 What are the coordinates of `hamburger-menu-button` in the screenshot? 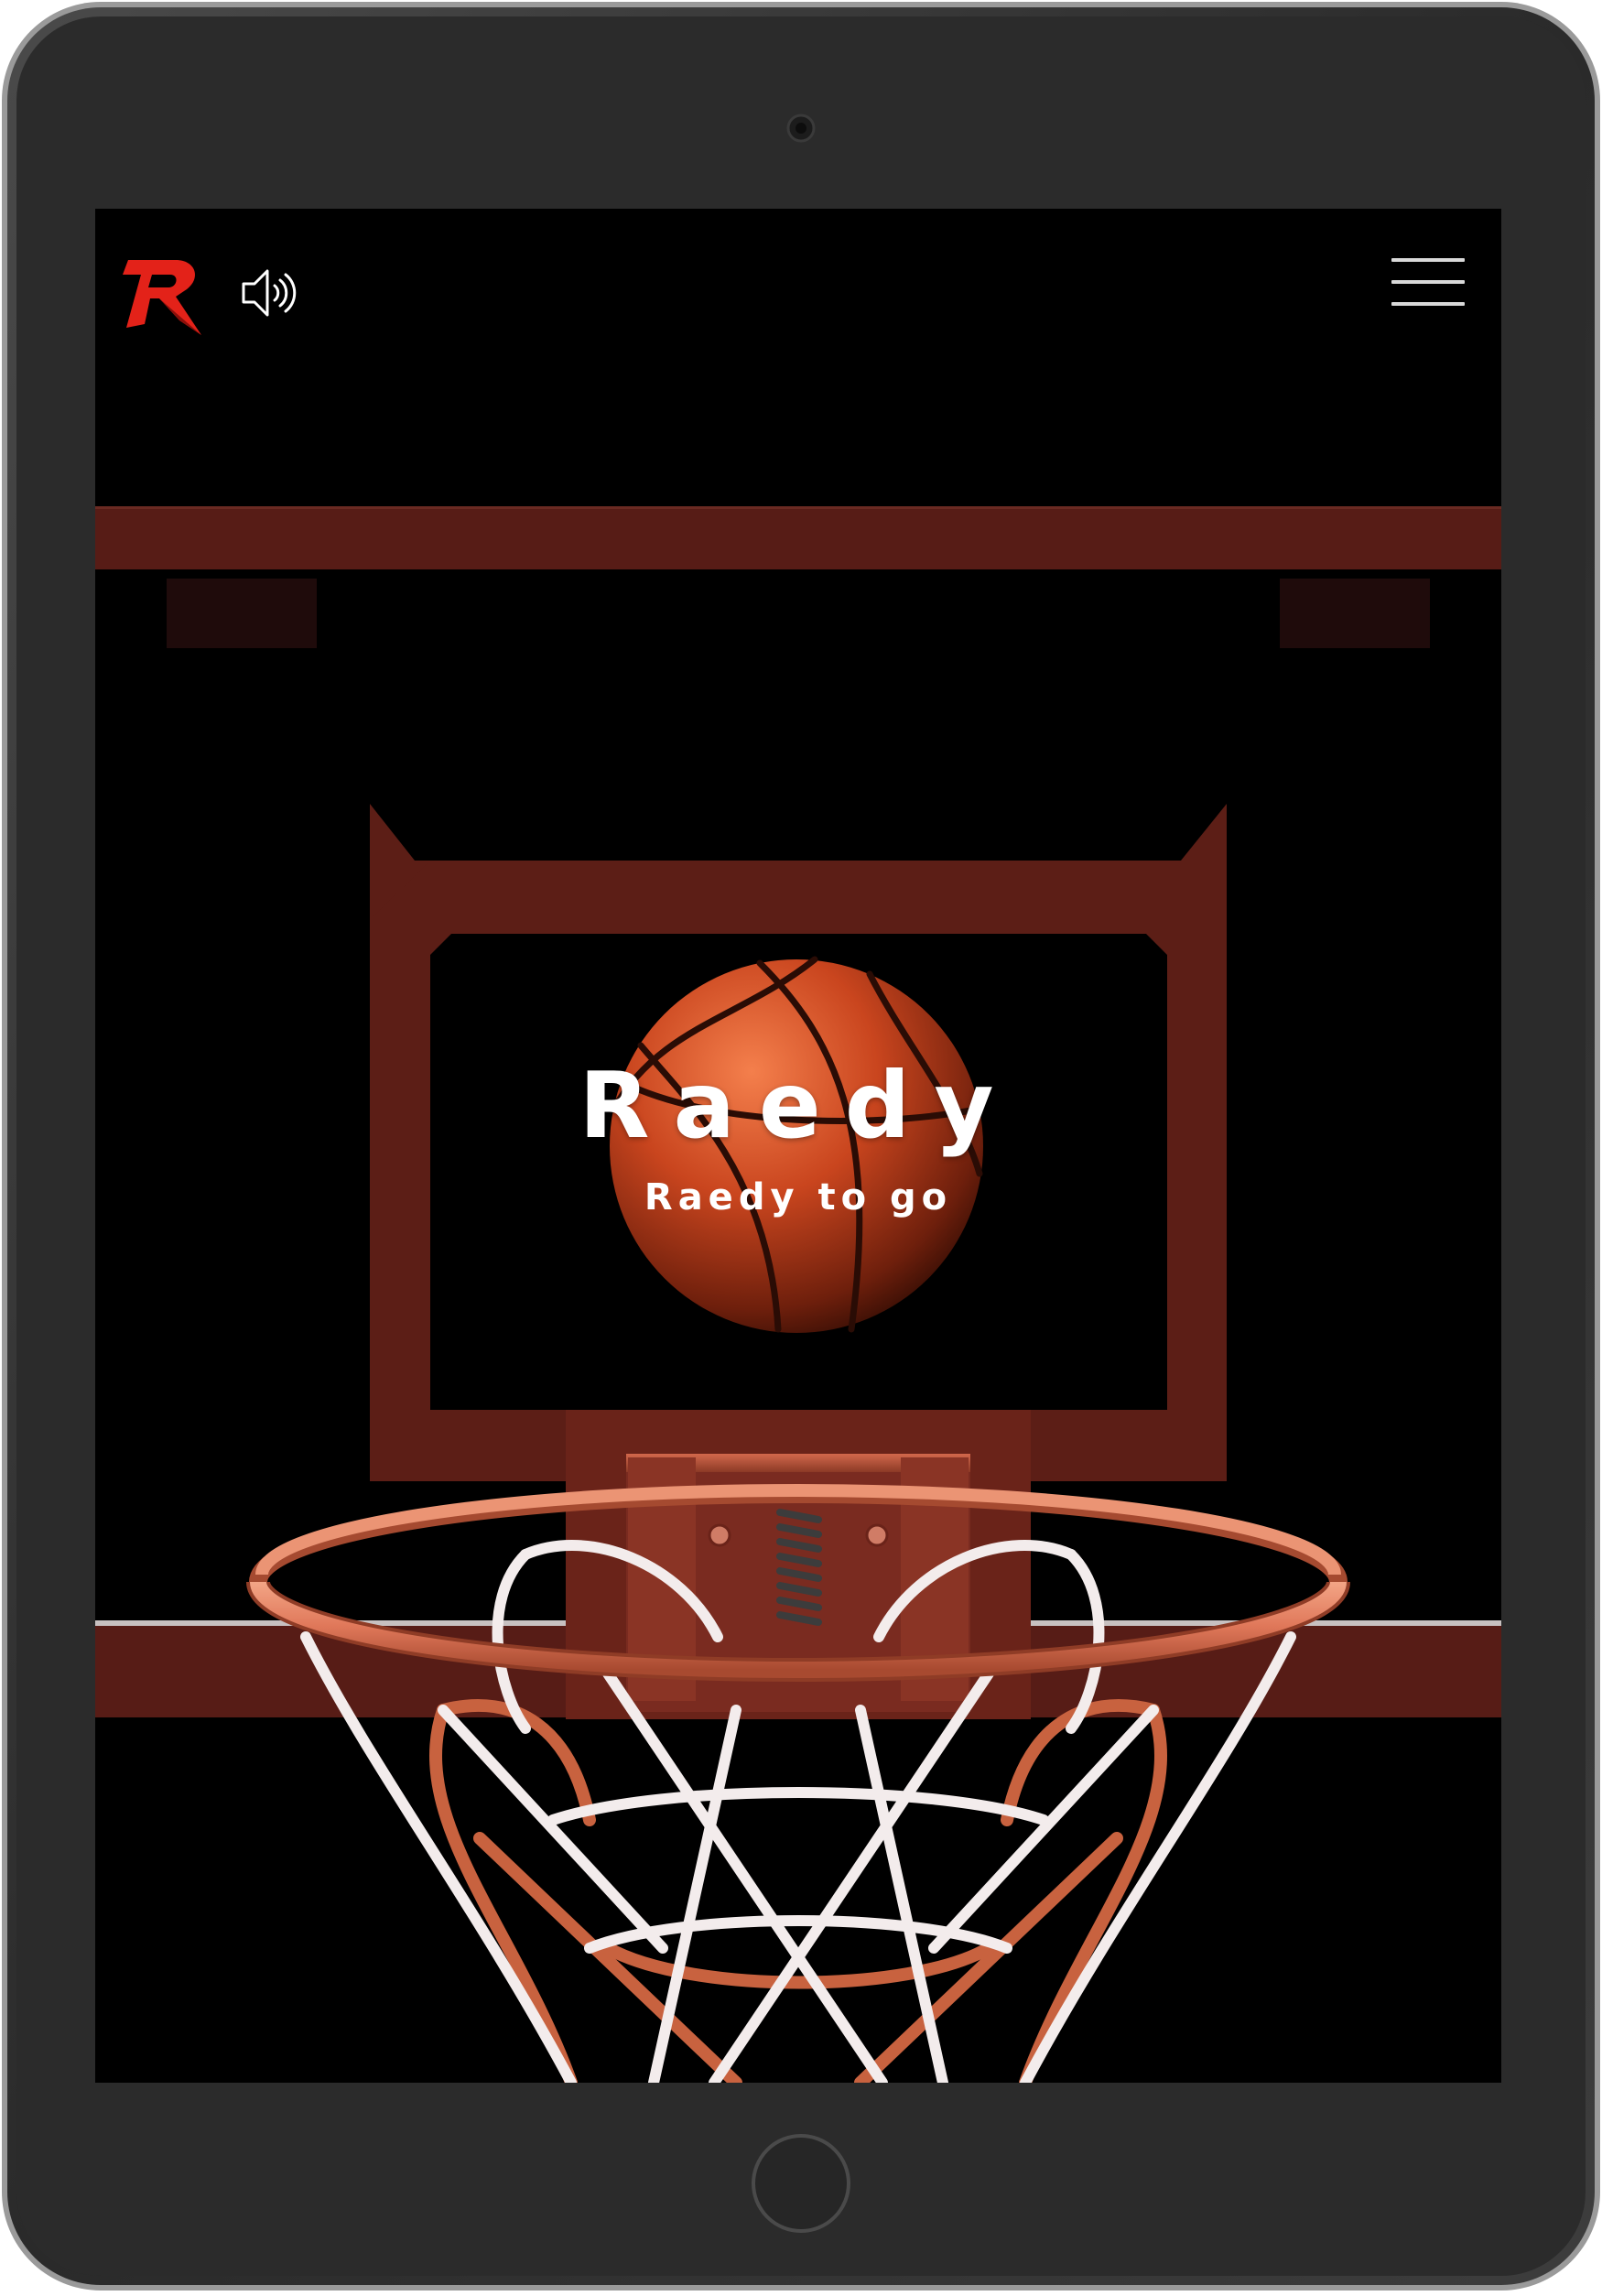 It's located at (1428, 282).